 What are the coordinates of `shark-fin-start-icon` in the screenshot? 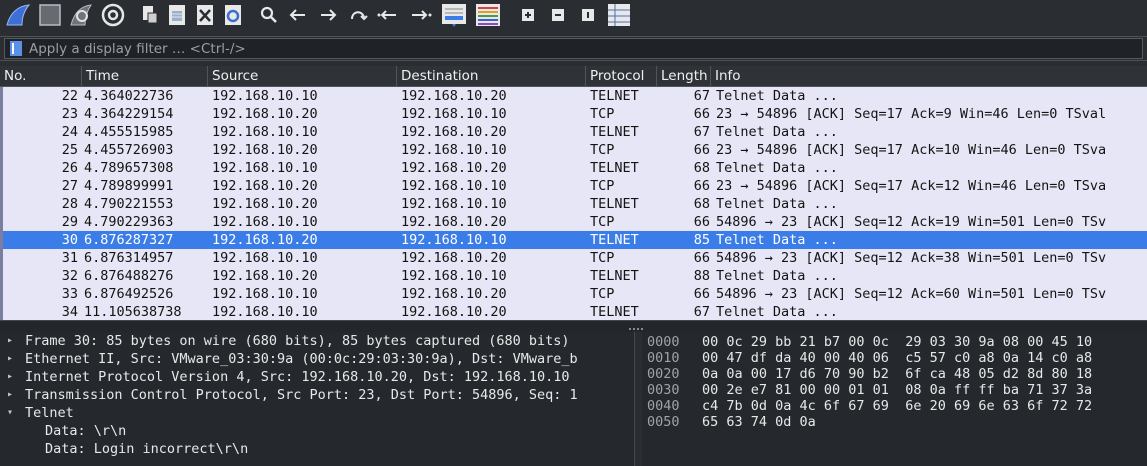 It's located at (18, 15).